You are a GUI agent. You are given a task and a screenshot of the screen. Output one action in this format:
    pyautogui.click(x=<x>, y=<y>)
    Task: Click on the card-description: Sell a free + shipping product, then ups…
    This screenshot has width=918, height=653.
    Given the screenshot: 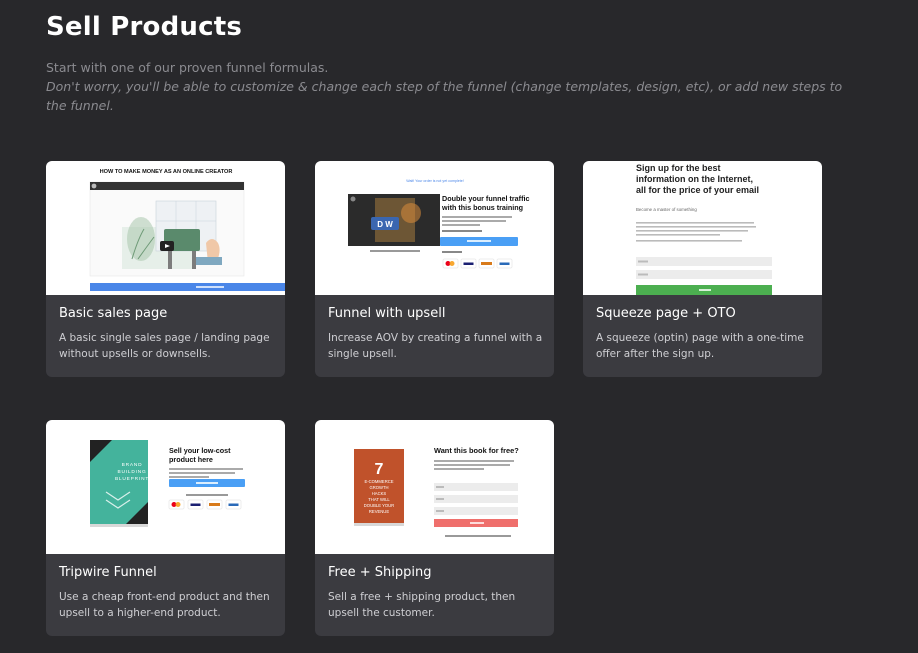 What is the action you would take?
    pyautogui.click(x=422, y=605)
    